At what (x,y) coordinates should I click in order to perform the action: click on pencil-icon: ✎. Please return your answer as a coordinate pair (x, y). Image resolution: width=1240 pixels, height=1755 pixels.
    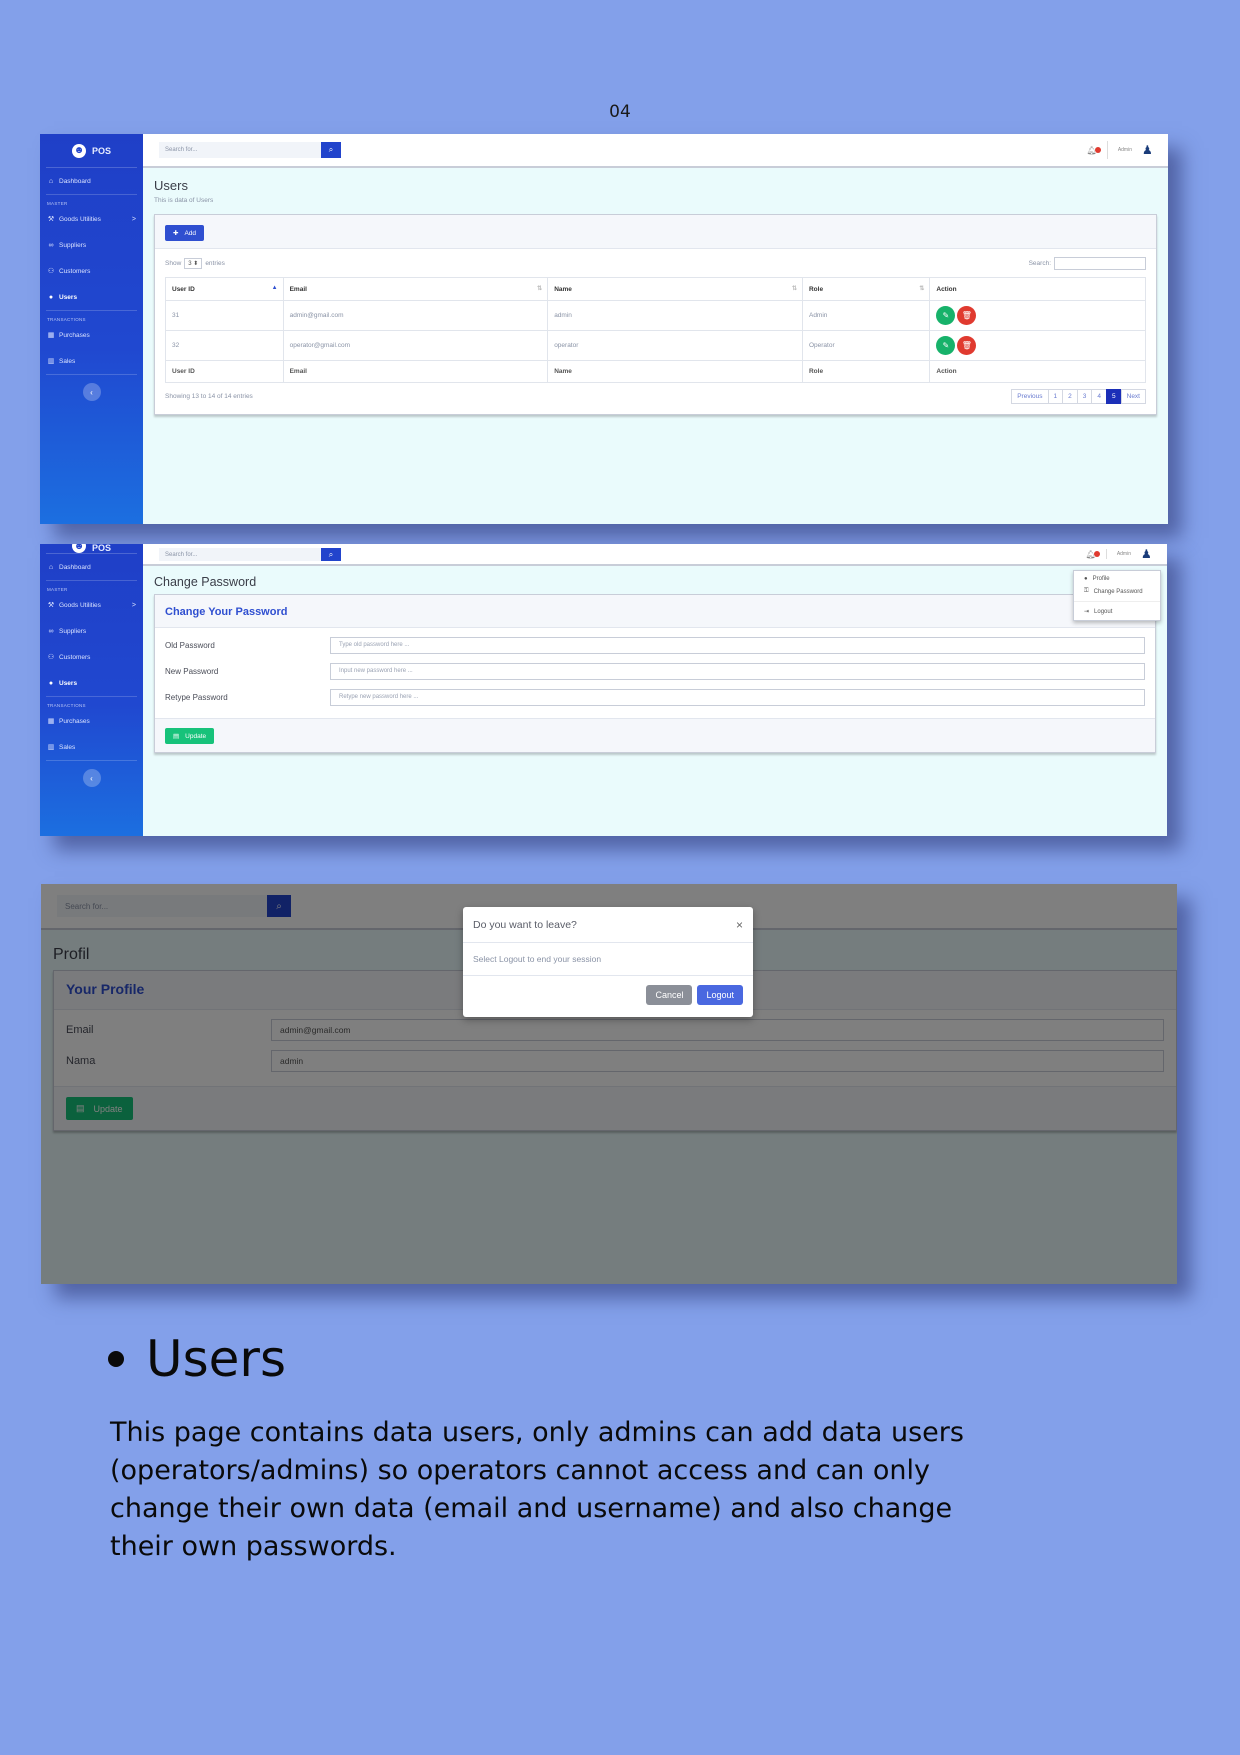
    Looking at the image, I should click on (946, 345).